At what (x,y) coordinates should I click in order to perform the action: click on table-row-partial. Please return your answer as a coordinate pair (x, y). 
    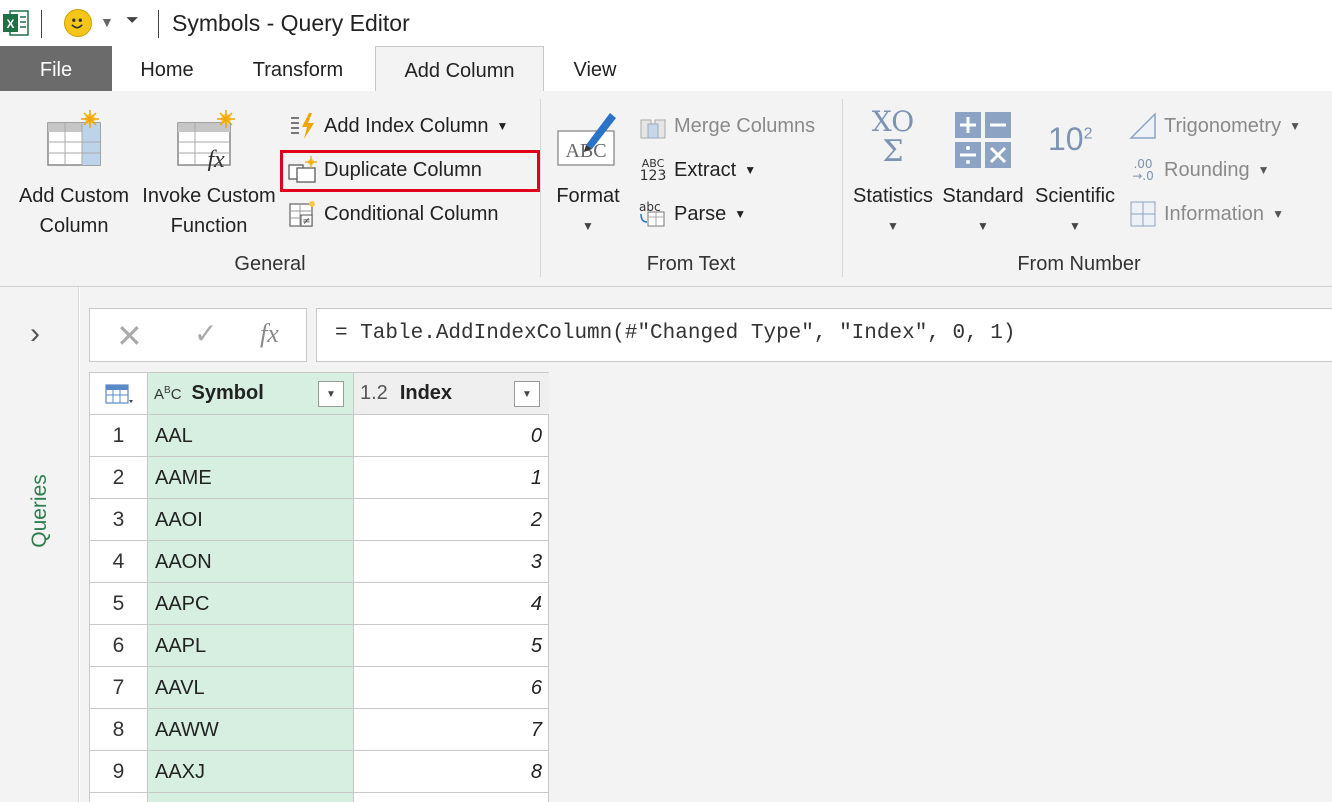
    Looking at the image, I should click on (319, 797).